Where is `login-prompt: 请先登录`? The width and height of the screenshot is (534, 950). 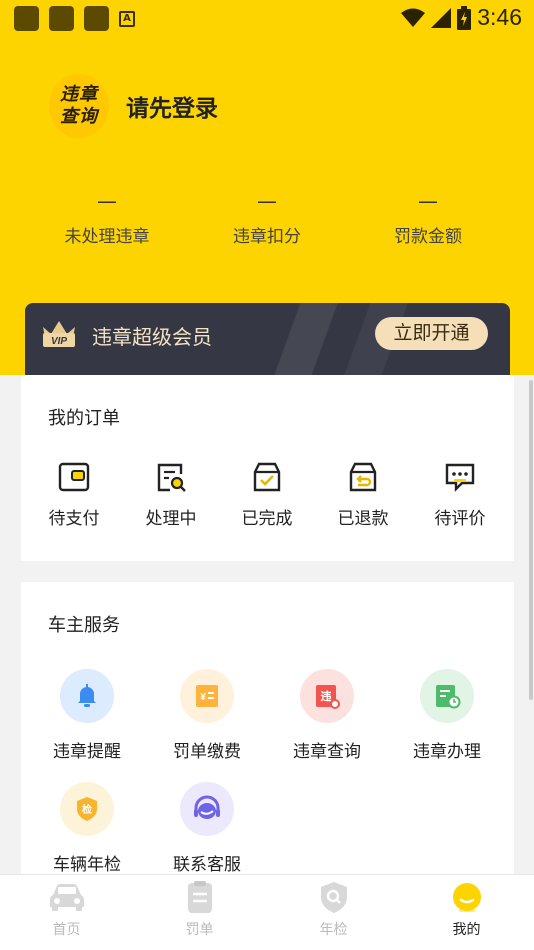
login-prompt: 请先登录 is located at coordinates (172, 106).